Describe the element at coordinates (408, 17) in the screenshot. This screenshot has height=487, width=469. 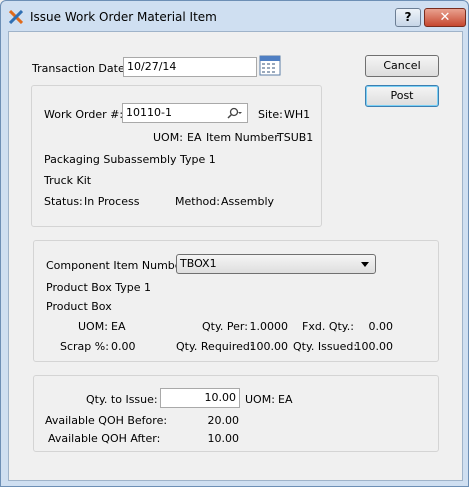
I see `help-button: ?` at that location.